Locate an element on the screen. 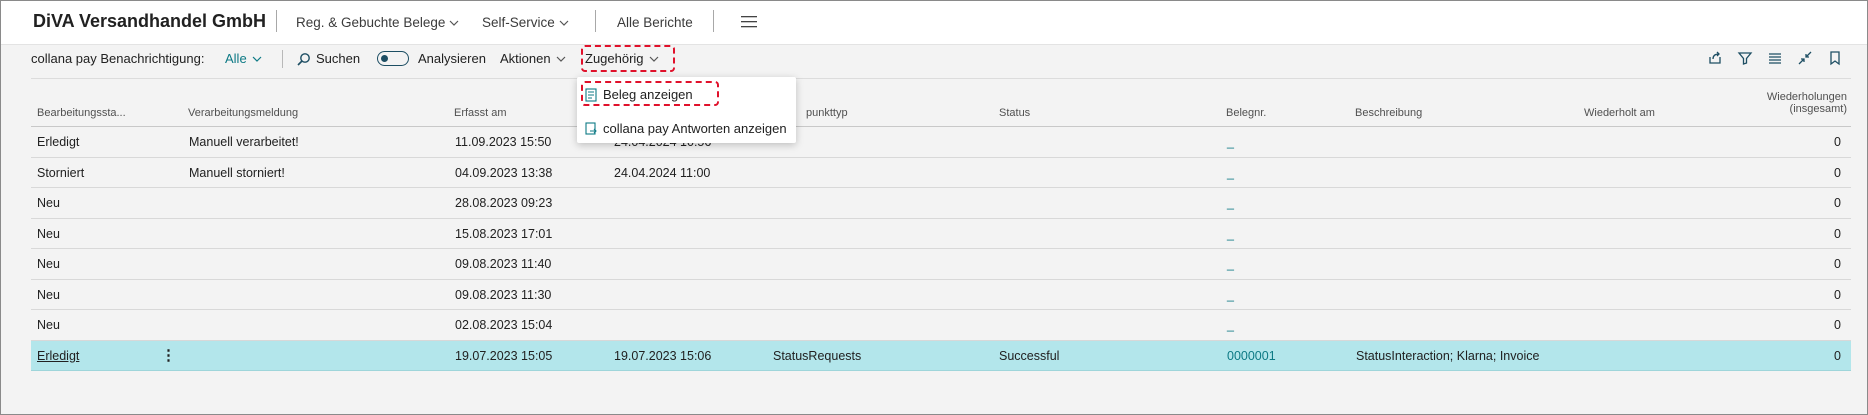  highlight-related-menu is located at coordinates (628, 58).